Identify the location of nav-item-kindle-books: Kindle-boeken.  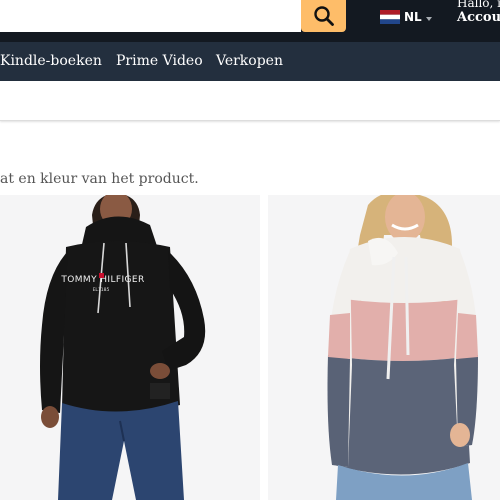
(51, 61).